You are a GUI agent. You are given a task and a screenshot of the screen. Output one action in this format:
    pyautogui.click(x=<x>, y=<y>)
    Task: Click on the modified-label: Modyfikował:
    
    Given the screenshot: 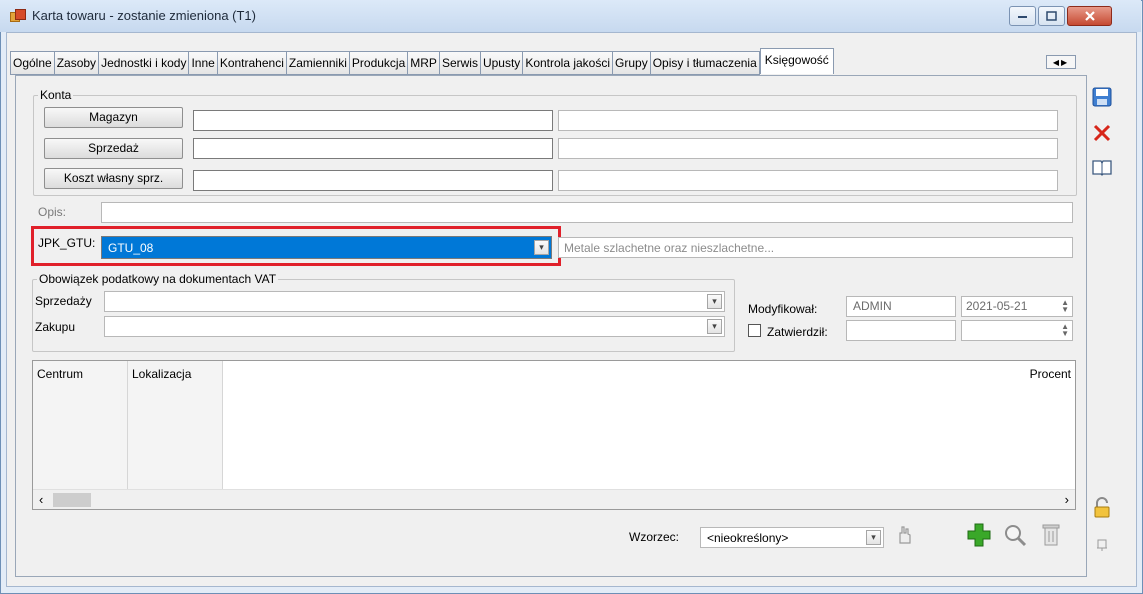 What is the action you would take?
    pyautogui.click(x=783, y=309)
    